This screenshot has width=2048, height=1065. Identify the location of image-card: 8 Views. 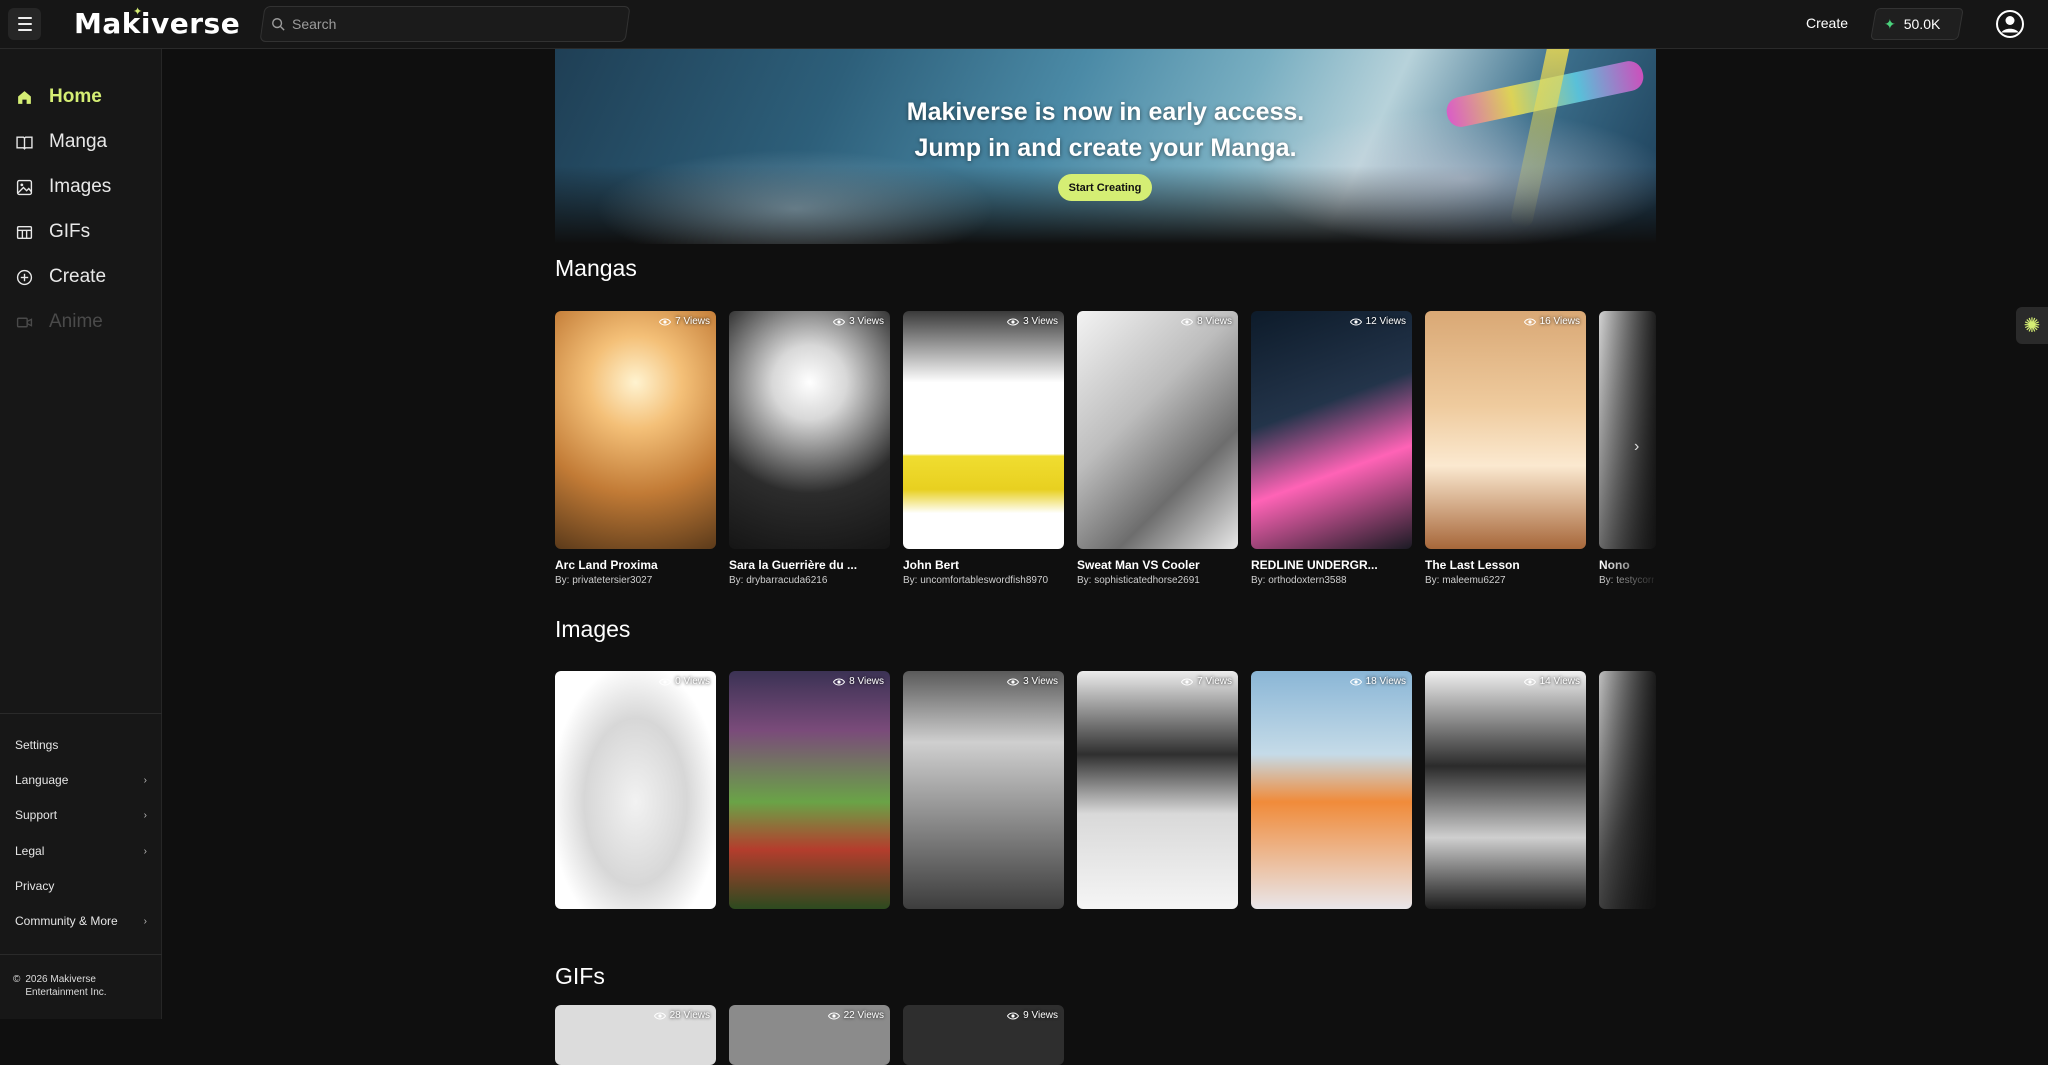
(809, 790).